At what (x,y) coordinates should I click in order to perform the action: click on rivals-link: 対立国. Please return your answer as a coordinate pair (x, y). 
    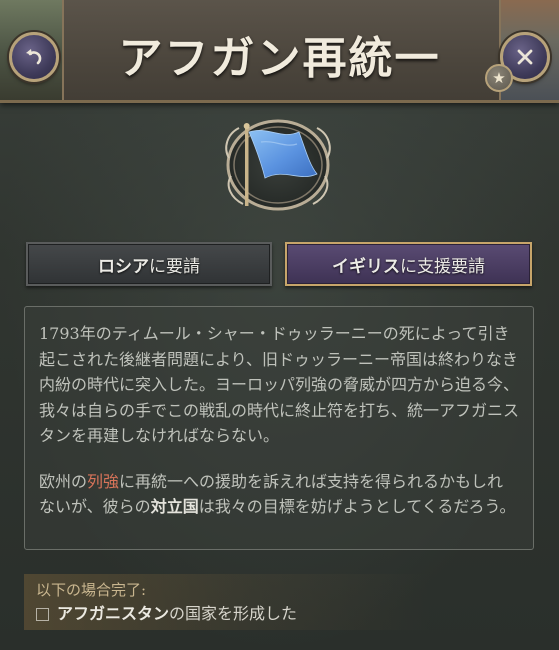
    Looking at the image, I should click on (175, 506).